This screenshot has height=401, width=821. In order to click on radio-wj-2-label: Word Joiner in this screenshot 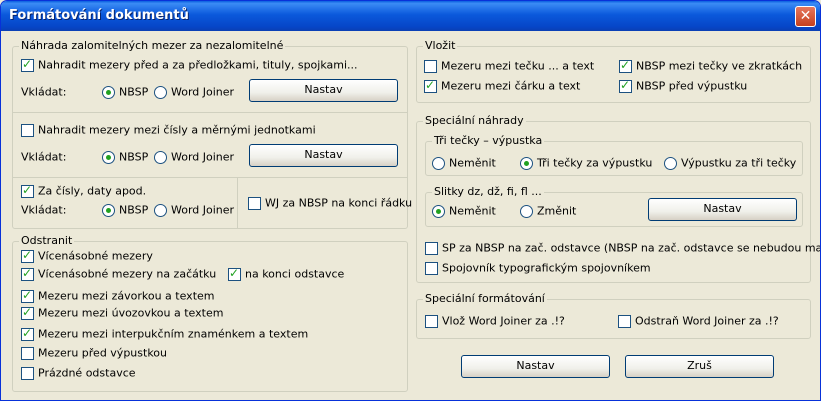, I will do `click(203, 157)`.